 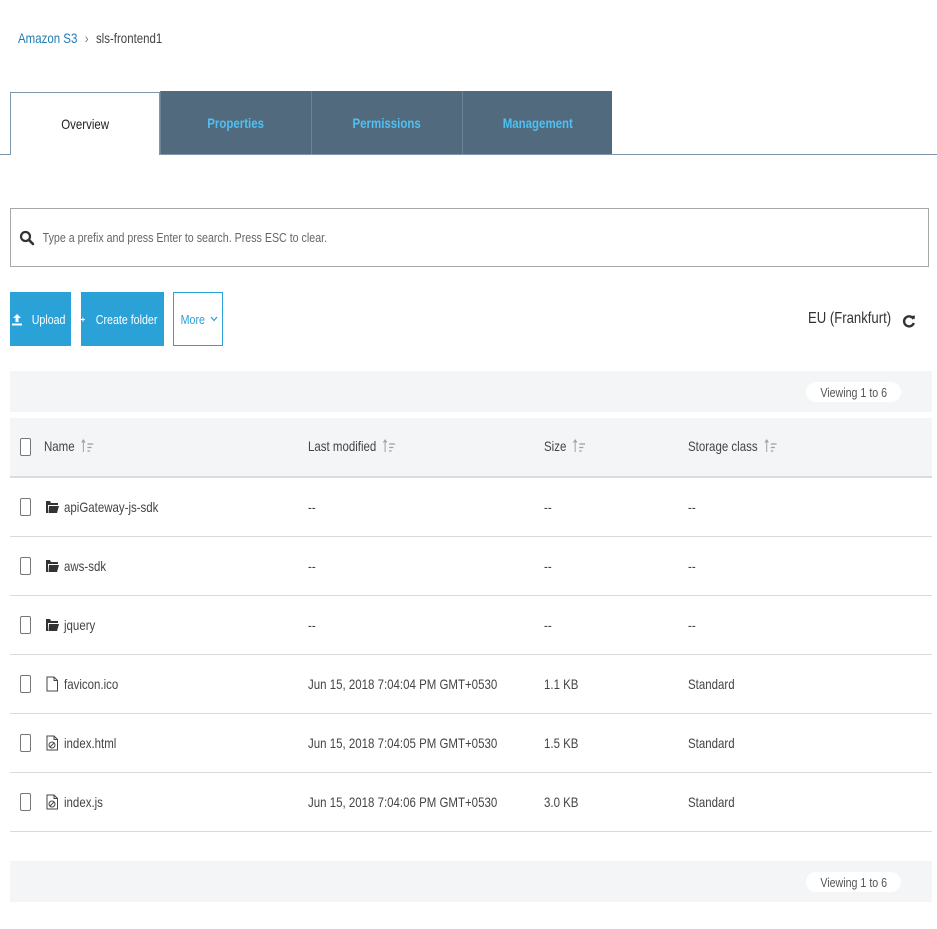 I want to click on breadcrumb-current-bucket: sls-frontend1, so click(x=129, y=38).